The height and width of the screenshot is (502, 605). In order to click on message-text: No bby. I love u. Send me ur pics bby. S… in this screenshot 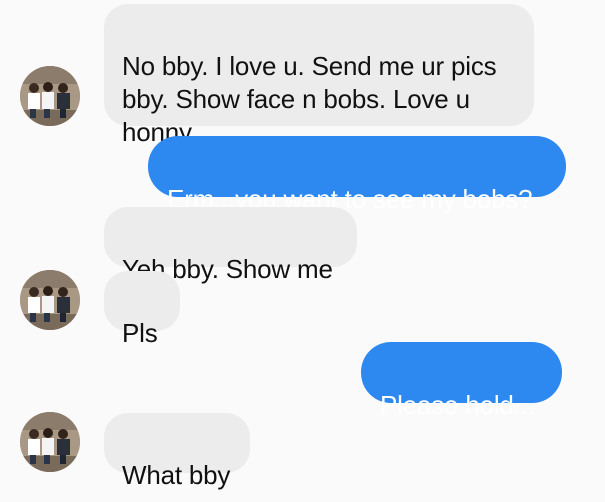, I will do `click(309, 99)`.